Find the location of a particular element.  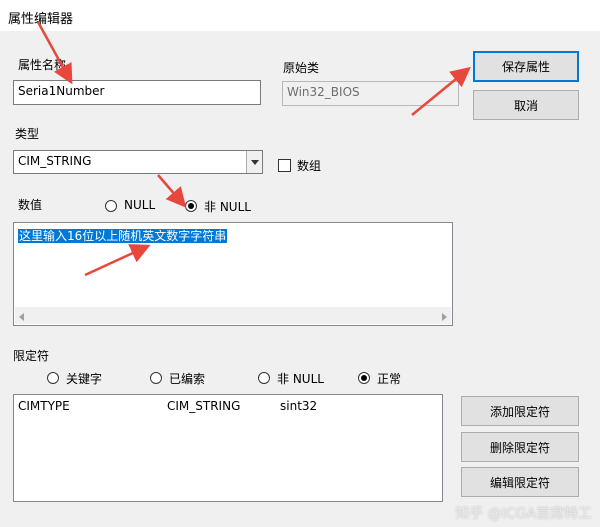

save-property-button: 保存属性 is located at coordinates (526, 66).